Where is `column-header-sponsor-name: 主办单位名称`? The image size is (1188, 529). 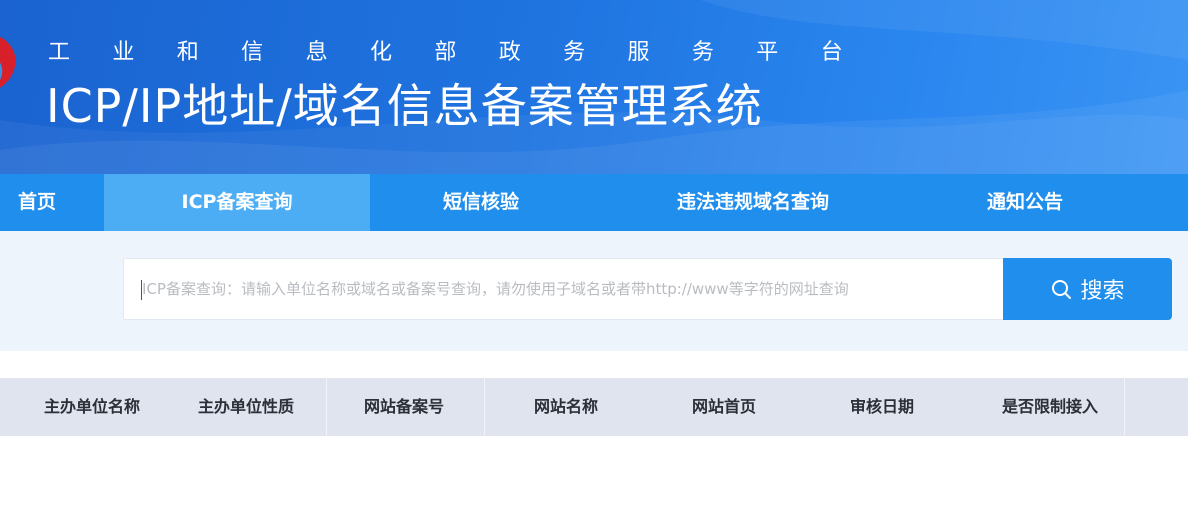
column-header-sponsor-name: 主办单位名称 is located at coordinates (91, 406).